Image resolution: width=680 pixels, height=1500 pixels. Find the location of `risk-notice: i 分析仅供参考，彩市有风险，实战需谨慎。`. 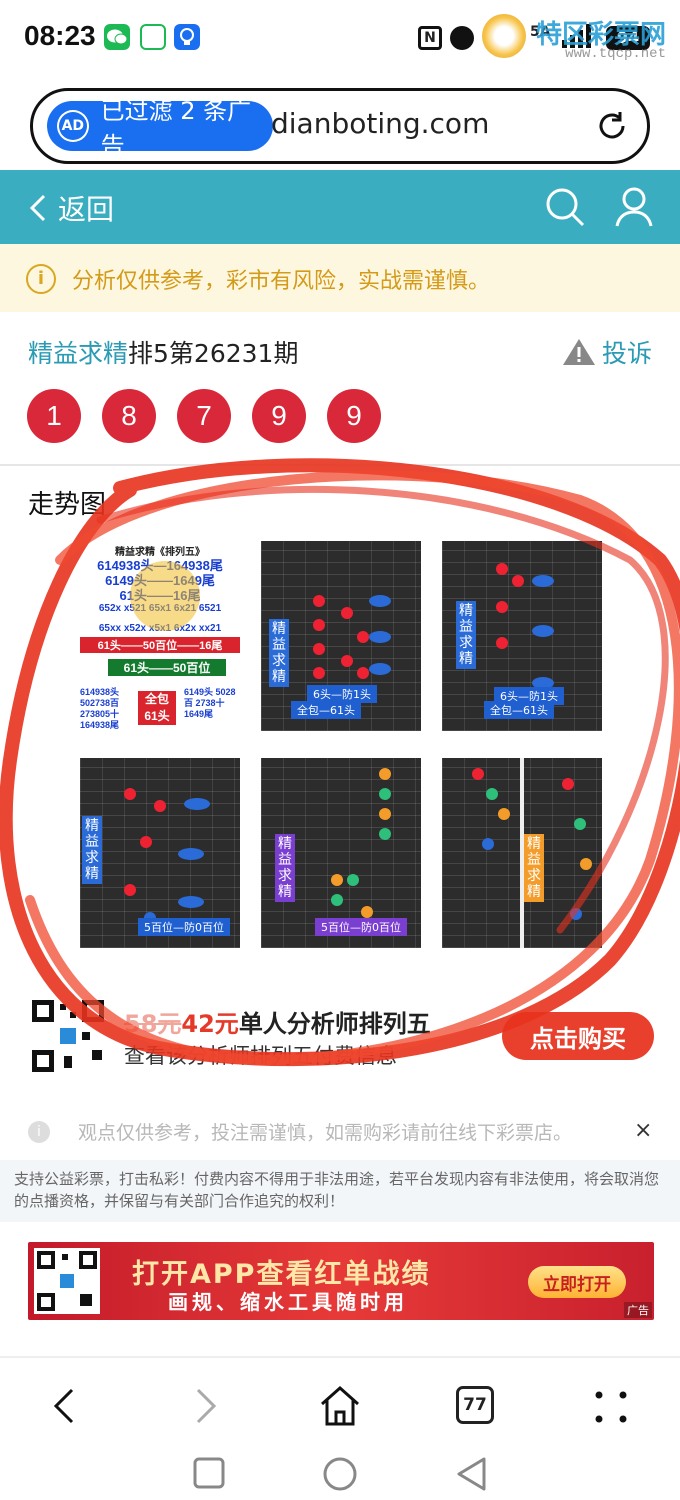

risk-notice: i 分析仅供参考，彩市有风险，实战需谨慎。 is located at coordinates (340, 278).